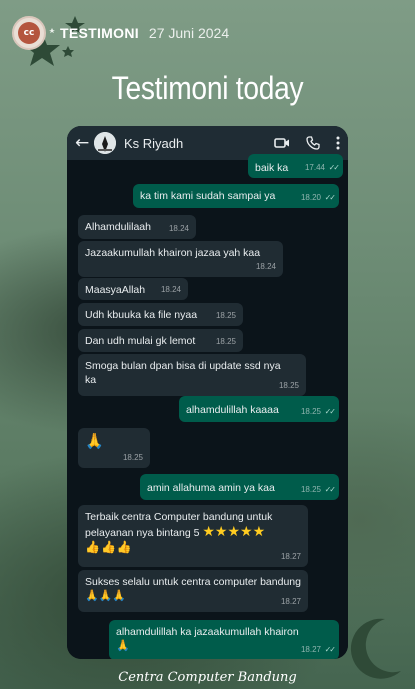  I want to click on back-arrow-icon: ←, so click(83, 143).